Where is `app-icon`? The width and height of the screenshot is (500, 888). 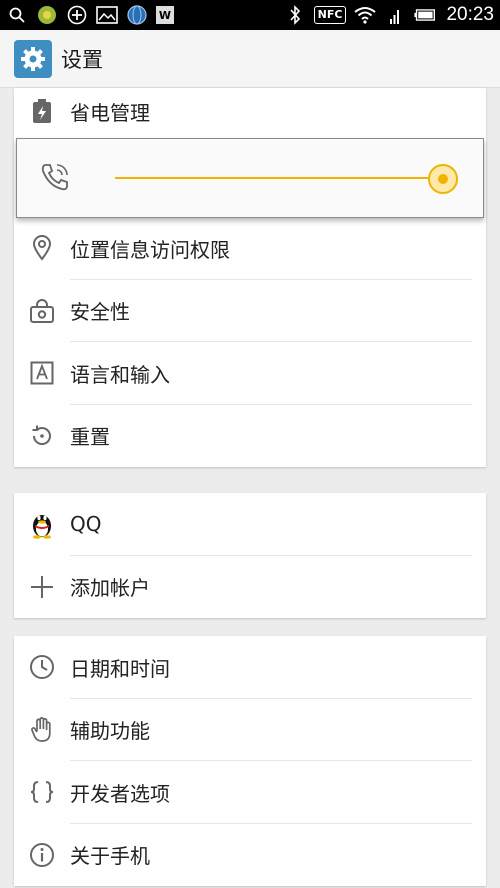
app-icon is located at coordinates (47, 15).